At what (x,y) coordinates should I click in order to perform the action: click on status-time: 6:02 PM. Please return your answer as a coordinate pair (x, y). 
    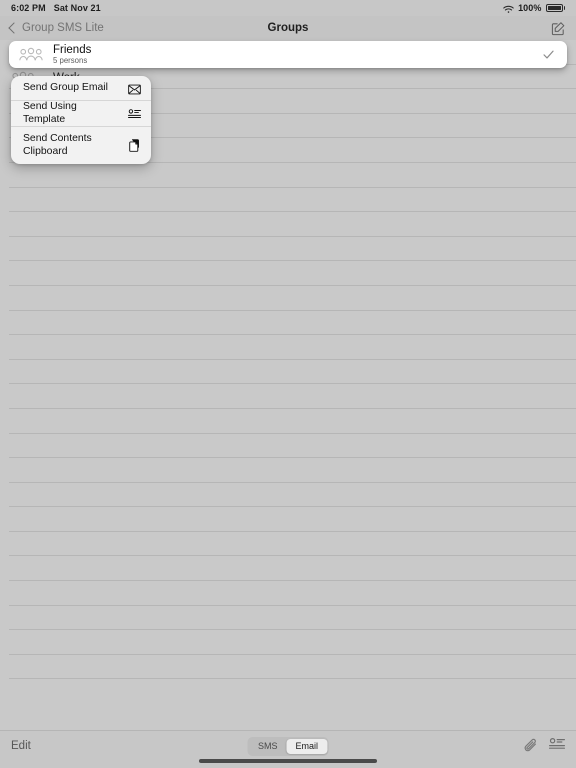
    Looking at the image, I should click on (28, 8).